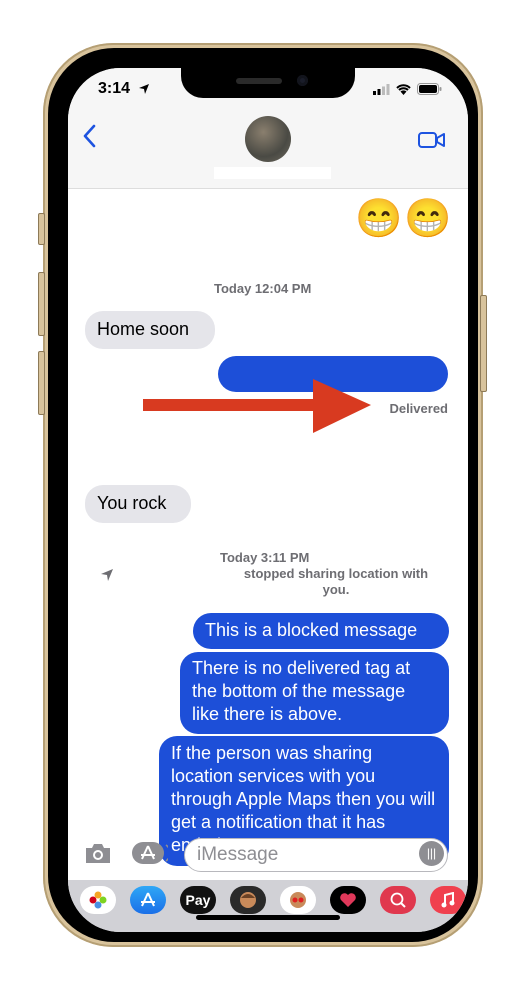 Image resolution: width=525 pixels, height=990 pixels. What do you see at coordinates (150, 330) in the screenshot?
I see `incoming-message: Home soon` at bounding box center [150, 330].